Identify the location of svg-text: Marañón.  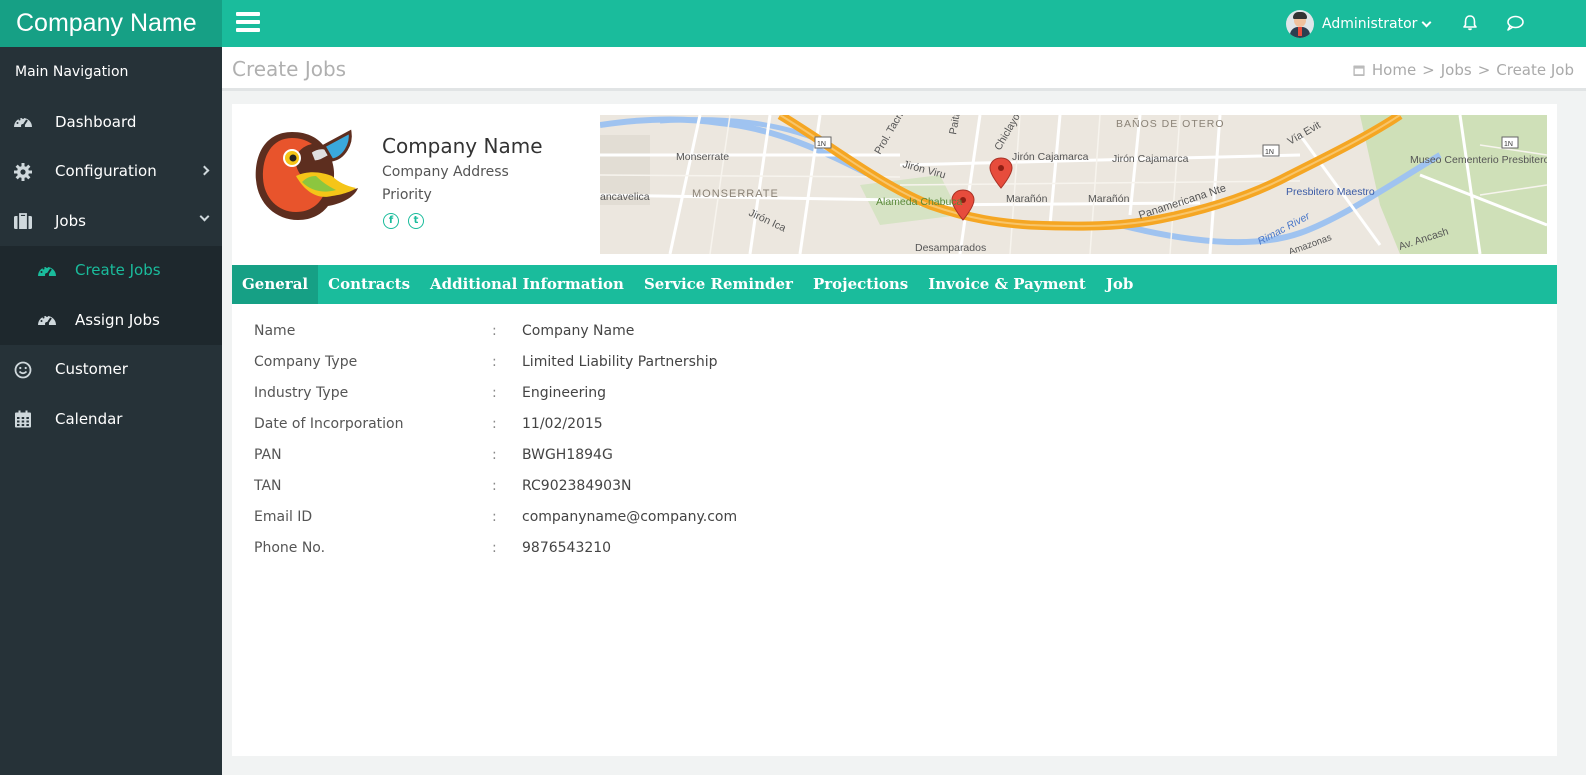
(1109, 199).